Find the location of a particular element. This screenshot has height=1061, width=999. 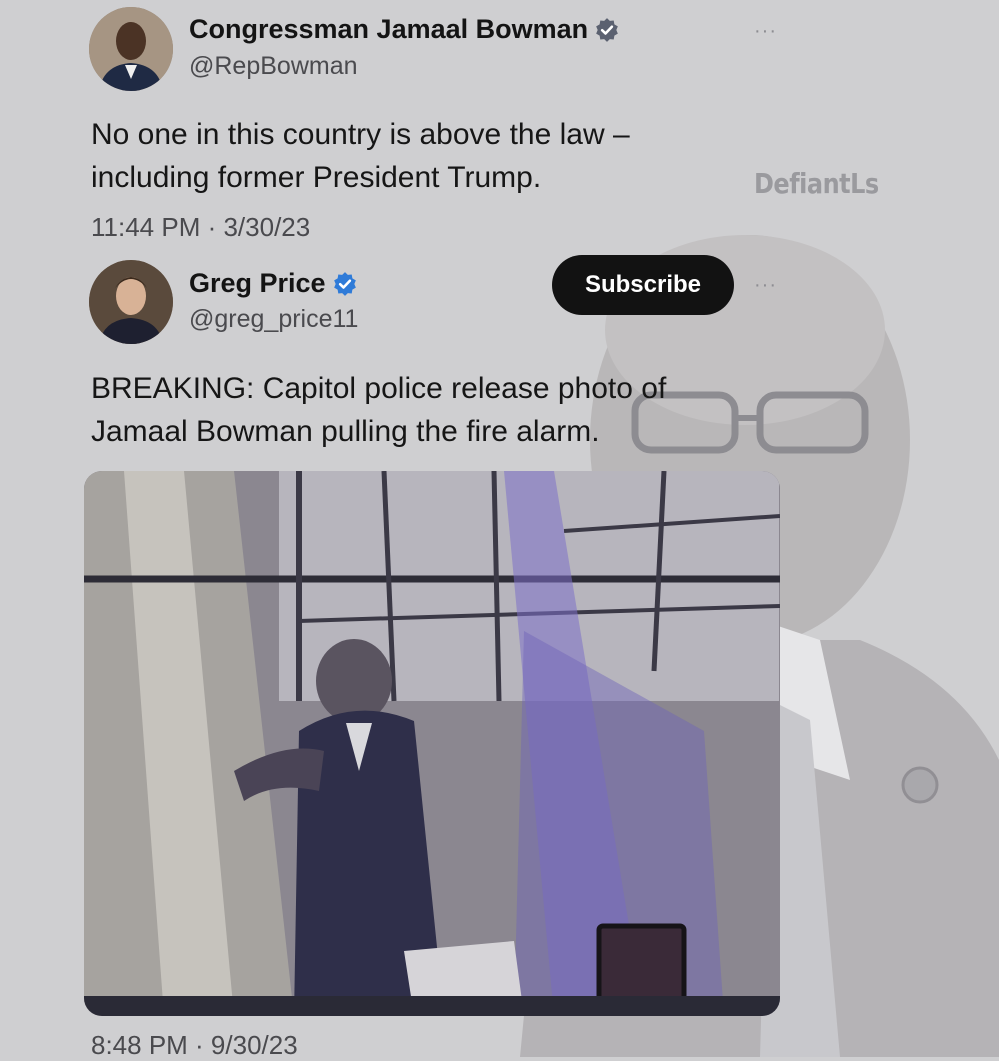

handle: @greg_price11 is located at coordinates (273, 319).